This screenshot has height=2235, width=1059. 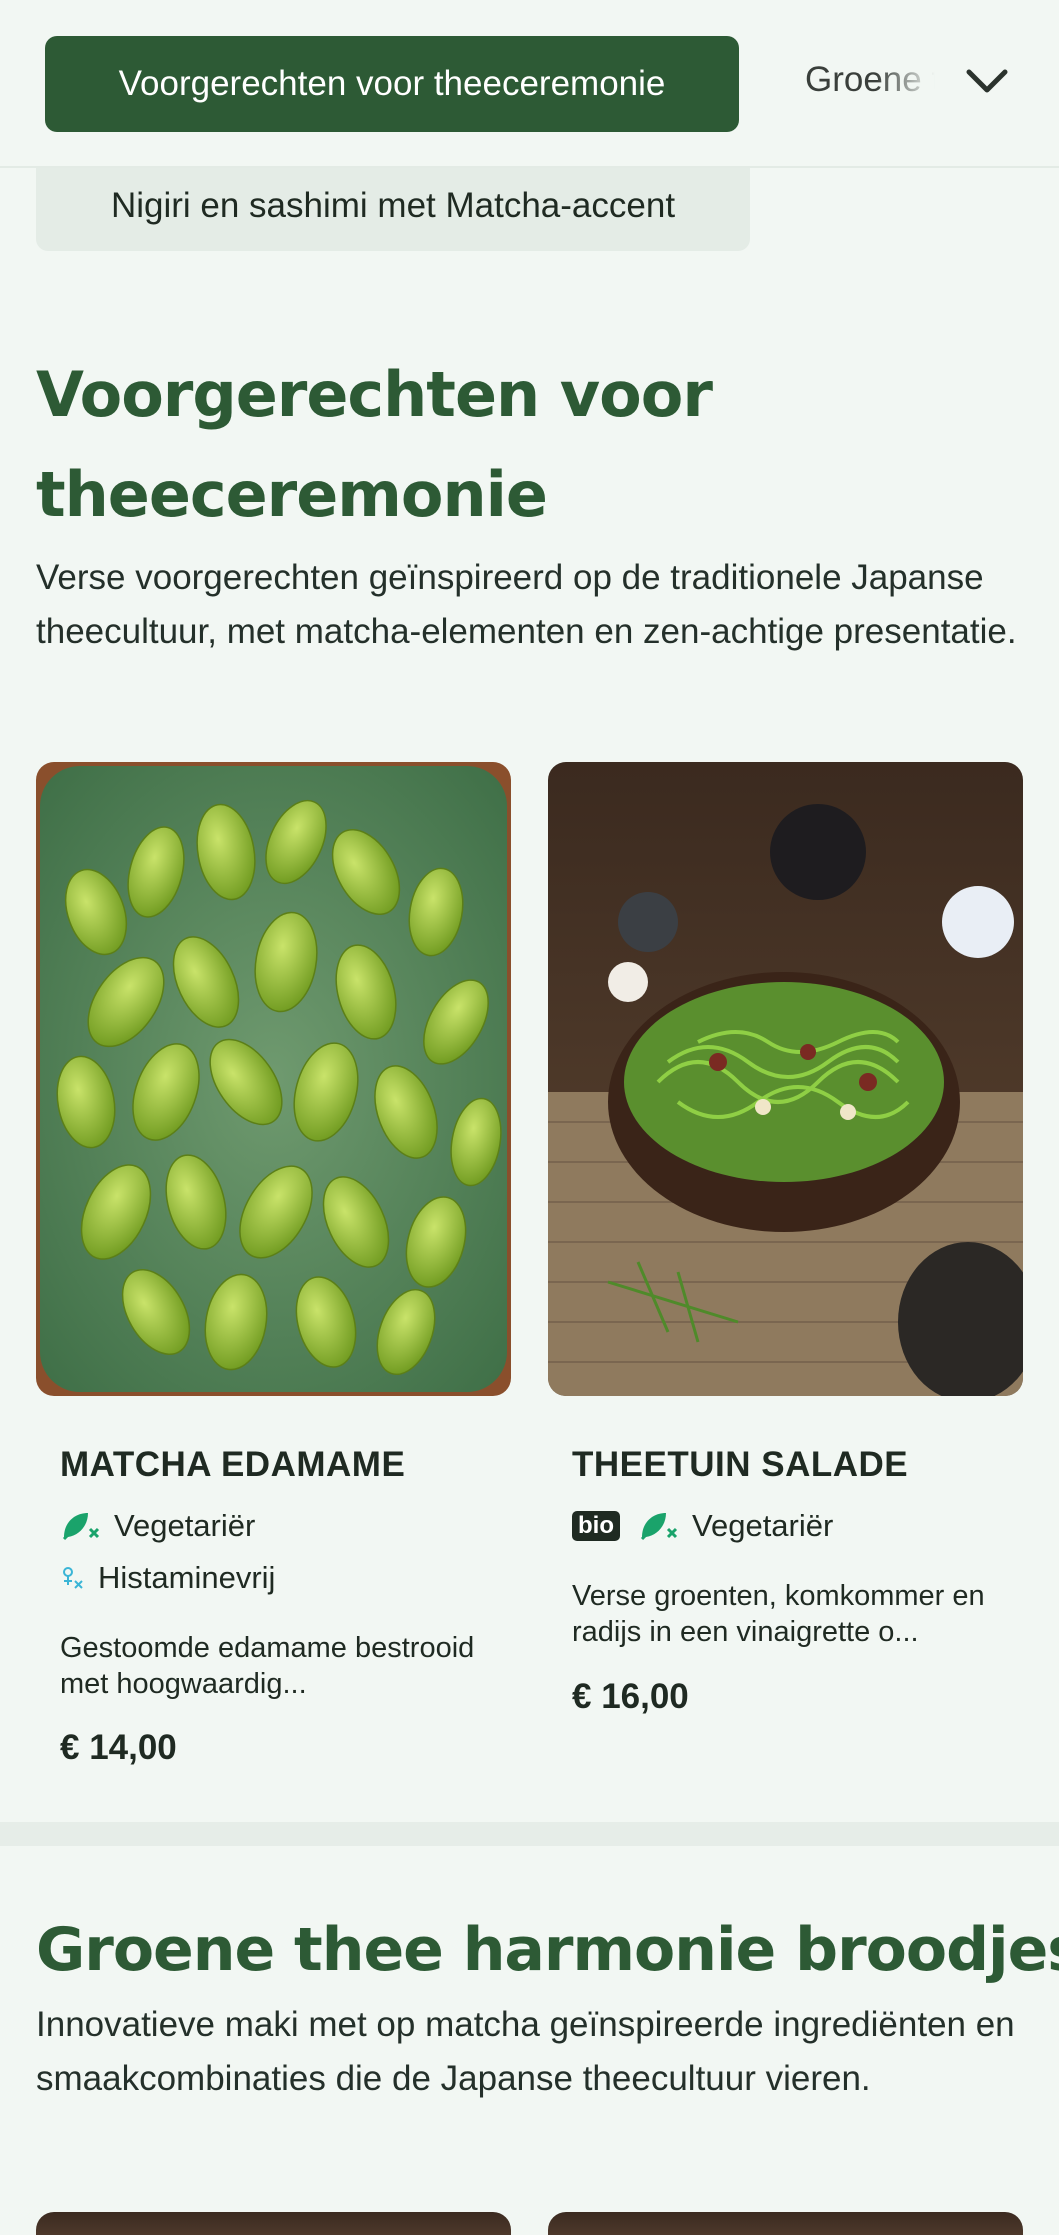 I want to click on dish-name: THEETUIN SALADE, so click(x=740, y=1465).